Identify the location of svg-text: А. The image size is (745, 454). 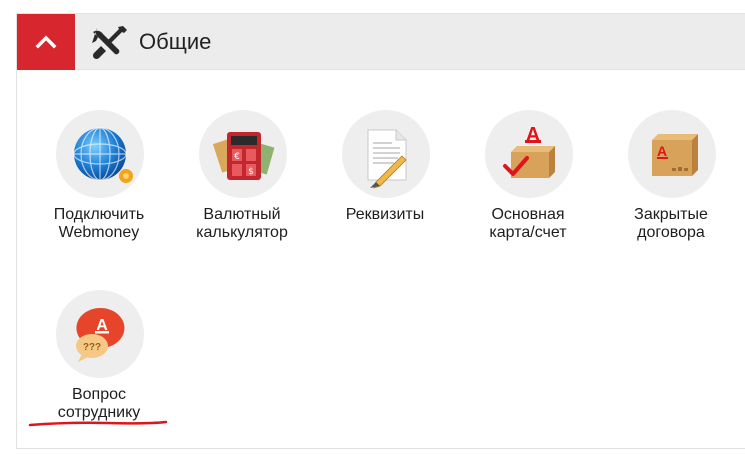
(662, 151).